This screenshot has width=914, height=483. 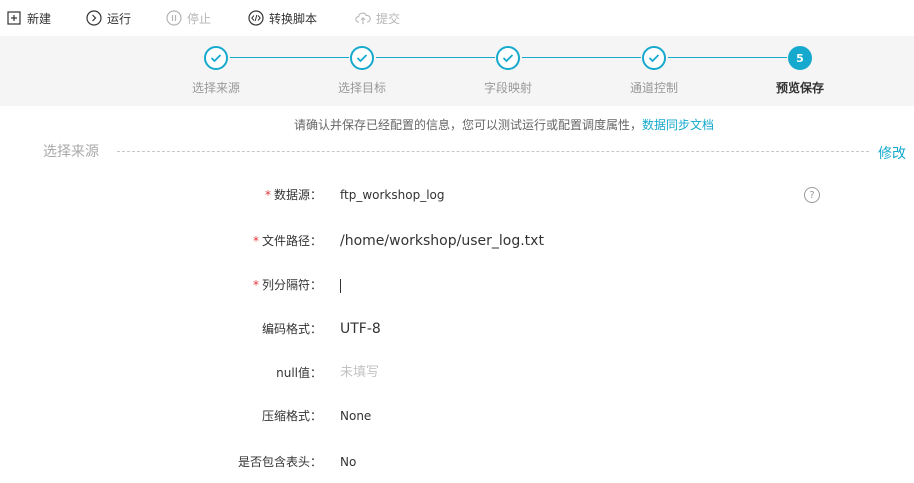 What do you see at coordinates (360, 372) in the screenshot?
I see `null-value-placeholder: 未填写` at bounding box center [360, 372].